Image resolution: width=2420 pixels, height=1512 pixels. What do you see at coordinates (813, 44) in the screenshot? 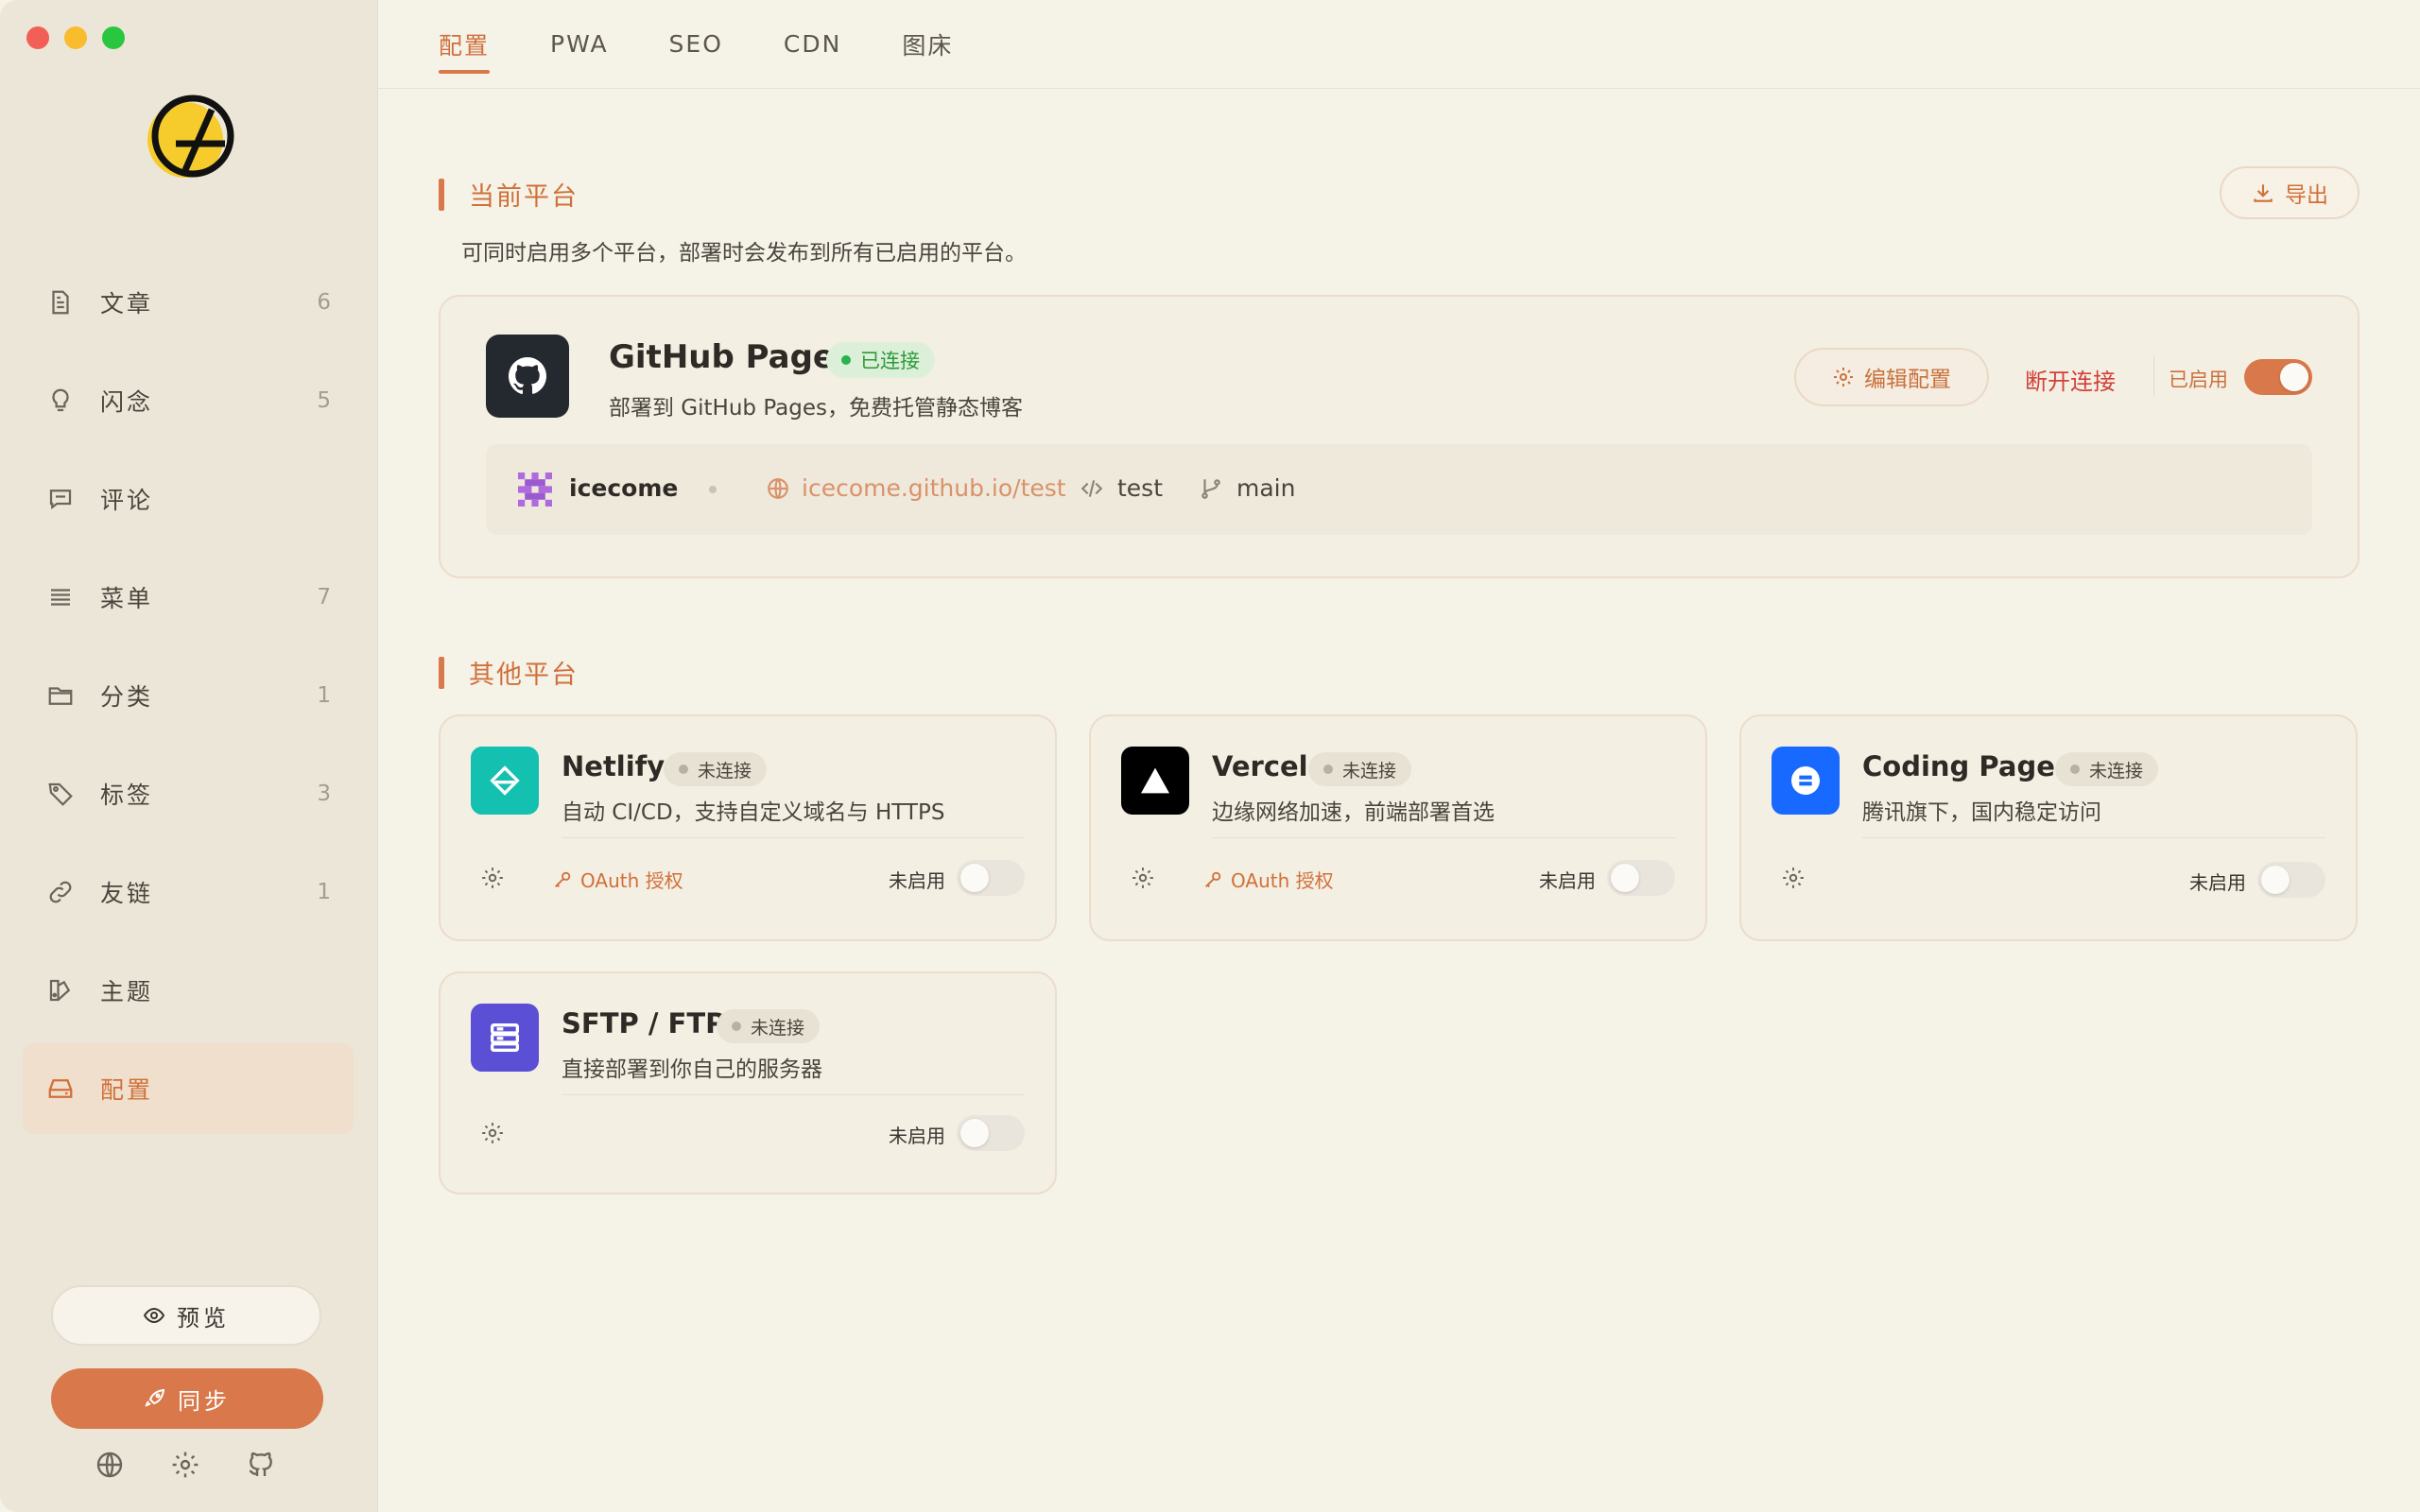
I see `tab-cdn: CDN` at bounding box center [813, 44].